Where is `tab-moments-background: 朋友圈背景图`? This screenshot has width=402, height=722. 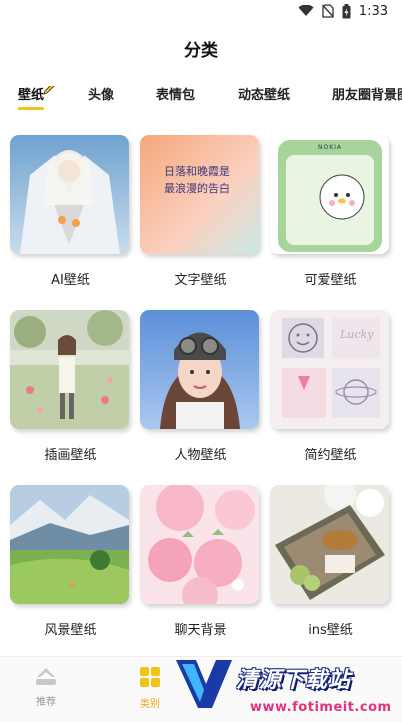
tab-moments-background: 朋友圈背景图 is located at coordinates (367, 96).